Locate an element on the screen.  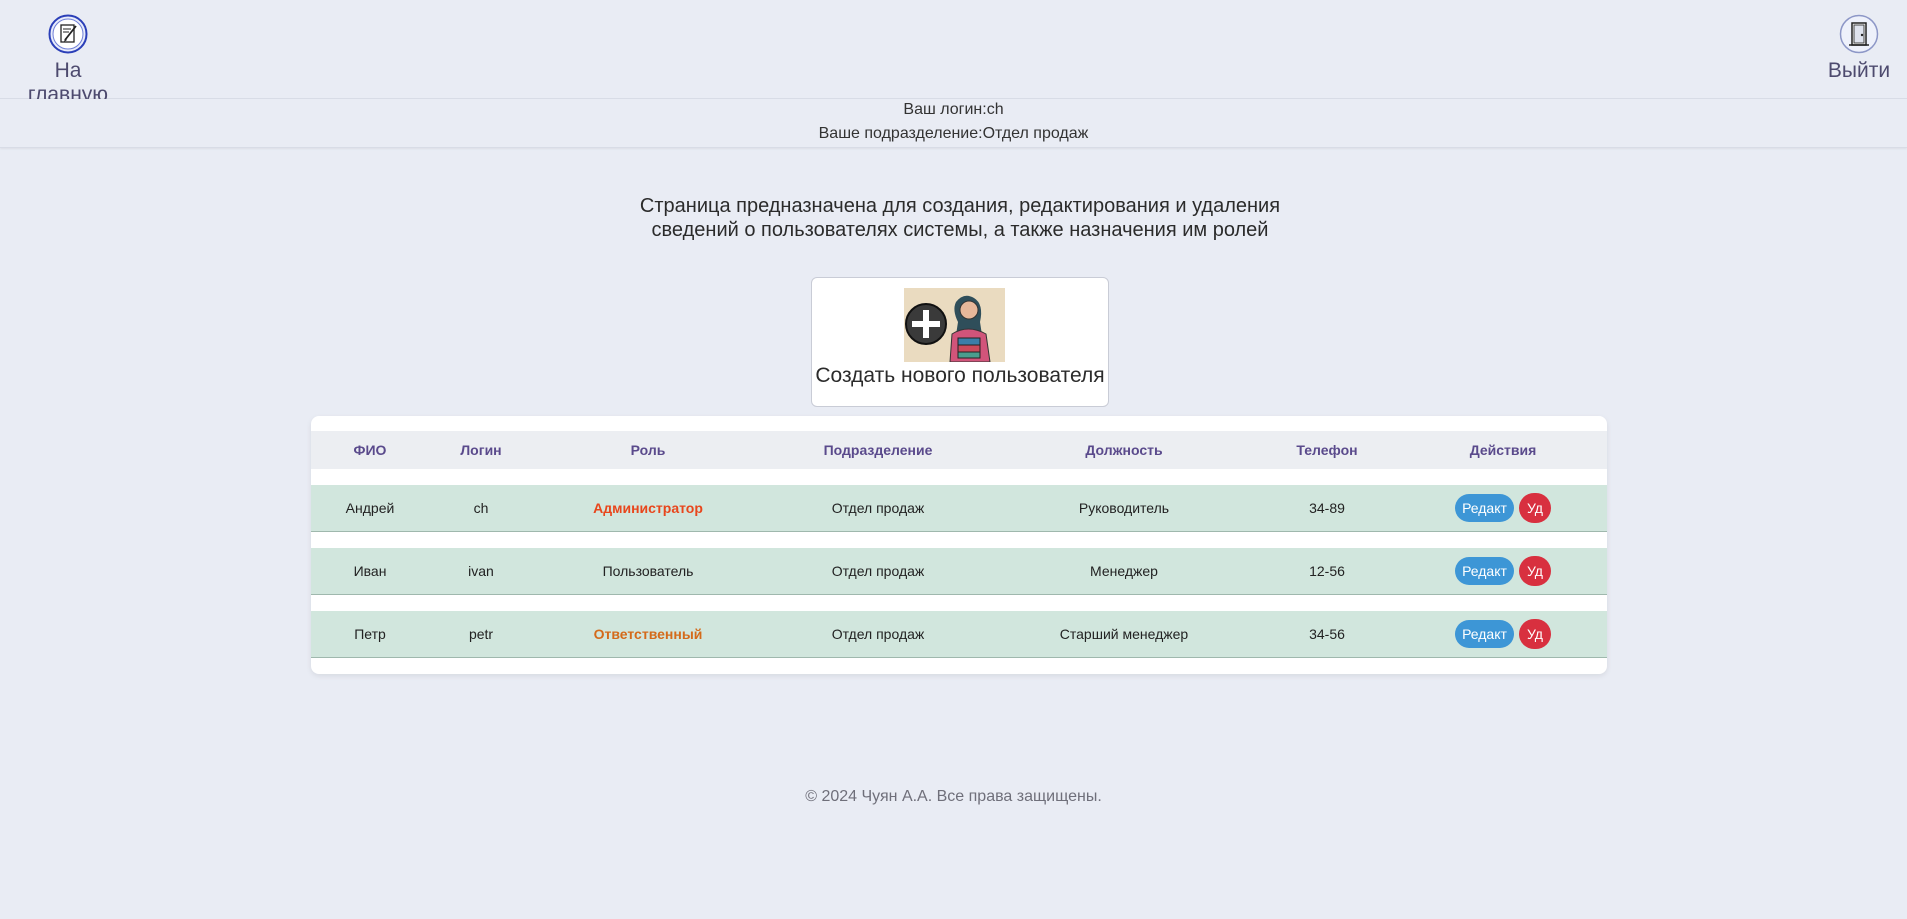
cell-position: Руководитель is located at coordinates (1124, 508).